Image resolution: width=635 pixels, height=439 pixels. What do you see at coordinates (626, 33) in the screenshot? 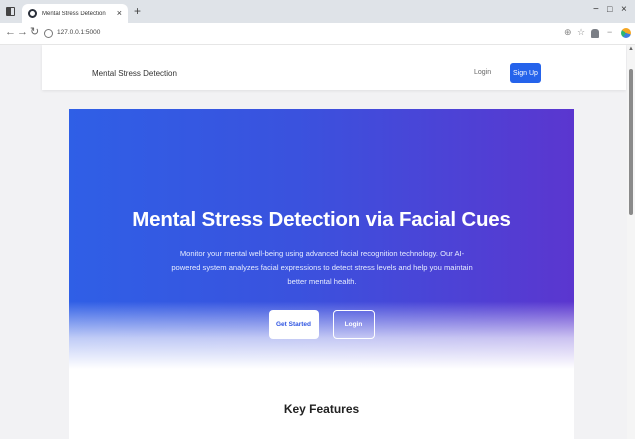
I see `edge-icon` at bounding box center [626, 33].